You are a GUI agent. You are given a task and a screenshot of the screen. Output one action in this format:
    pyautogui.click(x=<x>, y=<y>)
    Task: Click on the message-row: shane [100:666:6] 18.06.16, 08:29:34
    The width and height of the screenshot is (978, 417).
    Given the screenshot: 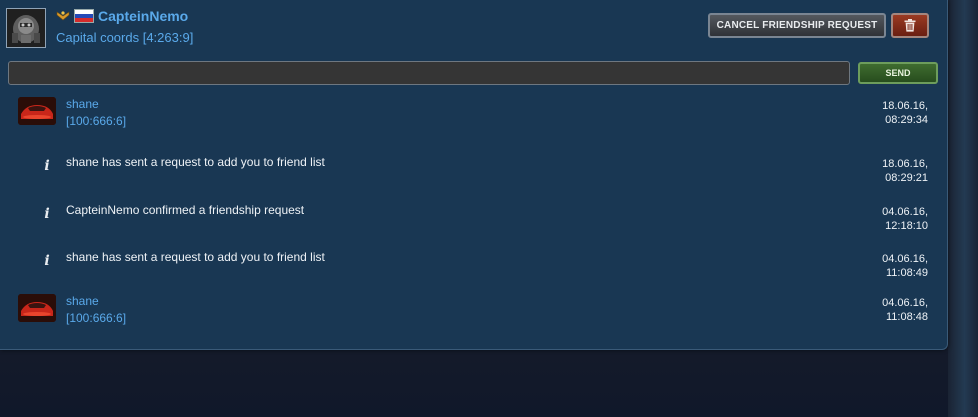 What is the action you would take?
    pyautogui.click(x=473, y=114)
    